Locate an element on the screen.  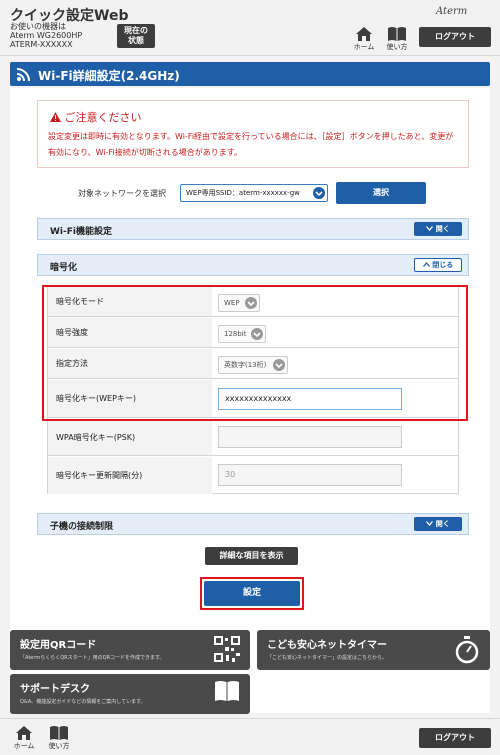
home-nav-footer: ホーム is located at coordinates (24, 738).